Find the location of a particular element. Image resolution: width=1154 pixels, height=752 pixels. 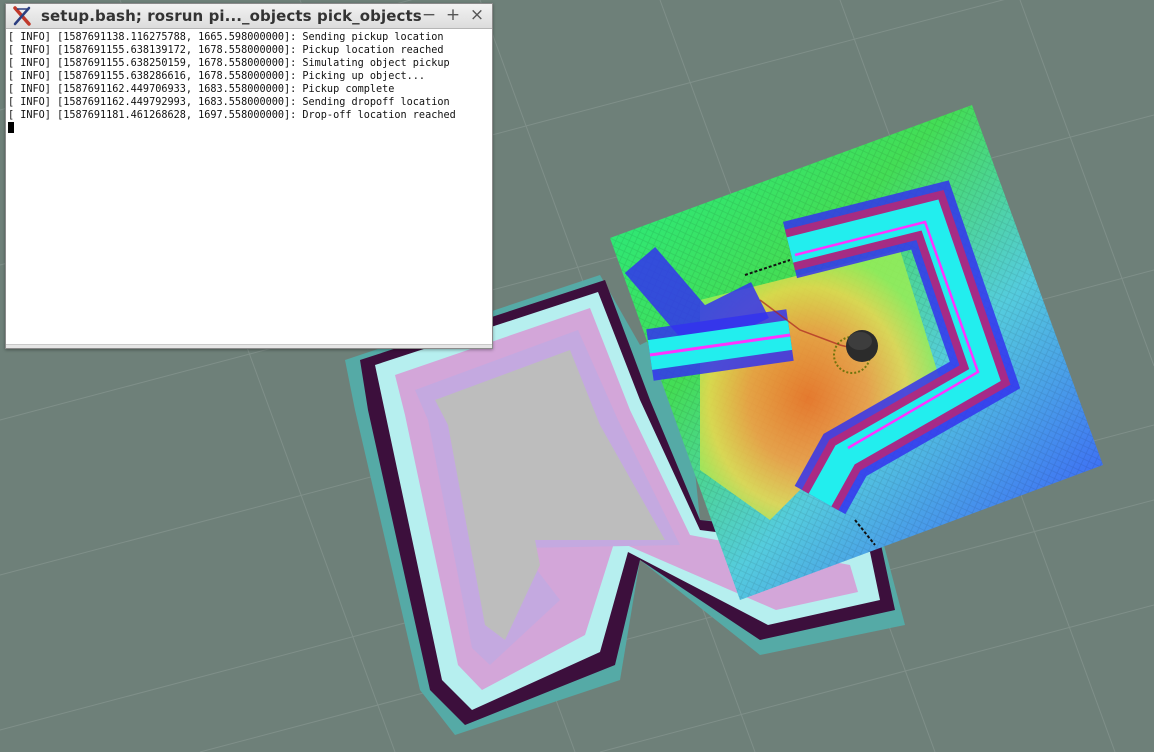

window-controls: − + × is located at coordinates (453, 15).